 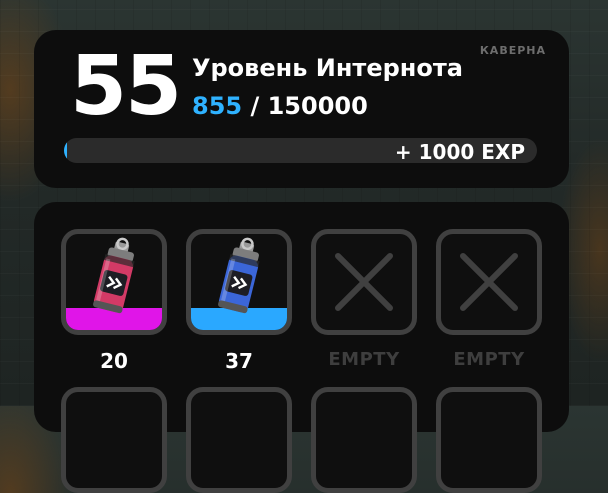 I want to click on slot-count-label: 20, so click(x=114, y=361).